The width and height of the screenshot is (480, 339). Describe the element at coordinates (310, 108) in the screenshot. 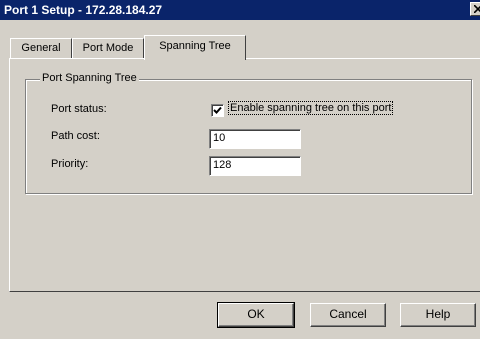

I see `enable-spanning-tree-label: Enable spanning tree on this port` at that location.